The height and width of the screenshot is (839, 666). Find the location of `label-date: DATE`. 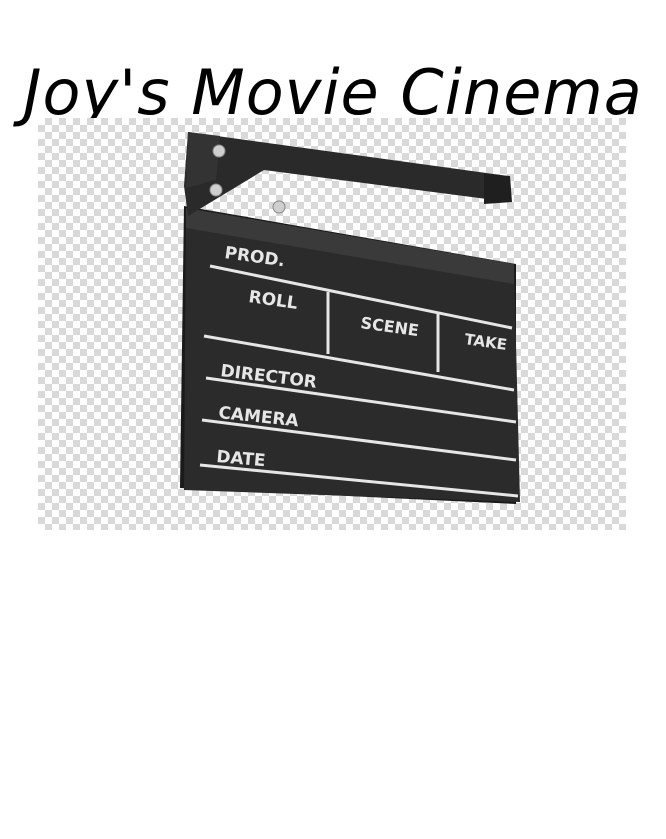

label-date: DATE is located at coordinates (241, 459).